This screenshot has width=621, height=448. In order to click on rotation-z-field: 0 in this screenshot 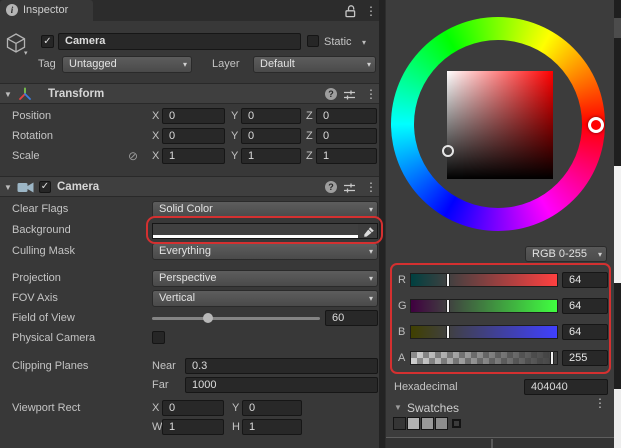, I will do `click(346, 136)`.